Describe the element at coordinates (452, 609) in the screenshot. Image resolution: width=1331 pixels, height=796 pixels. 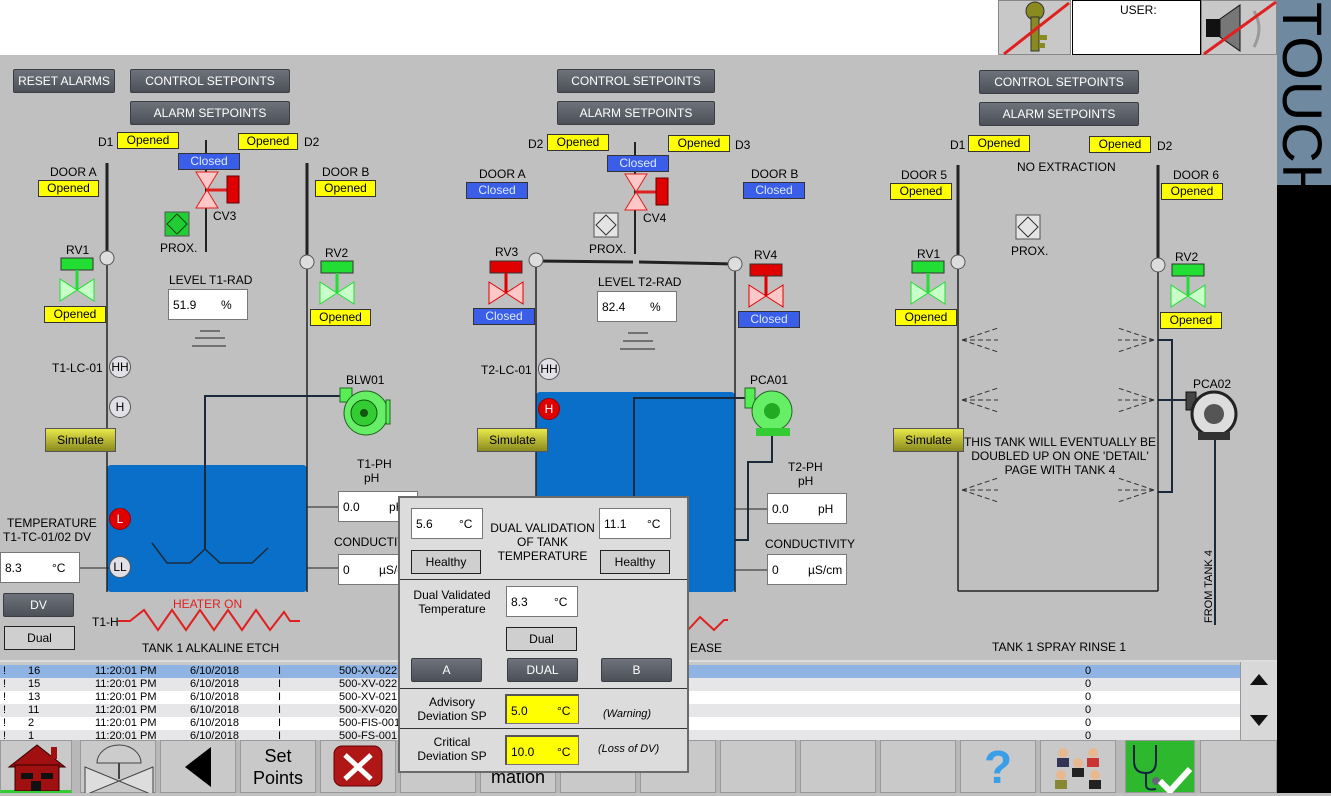
I see `dv-label-line2: Temperature` at that location.